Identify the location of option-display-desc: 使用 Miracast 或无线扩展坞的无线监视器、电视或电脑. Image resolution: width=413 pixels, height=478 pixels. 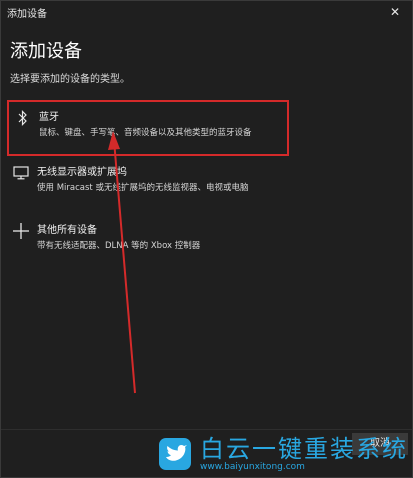
(143, 188).